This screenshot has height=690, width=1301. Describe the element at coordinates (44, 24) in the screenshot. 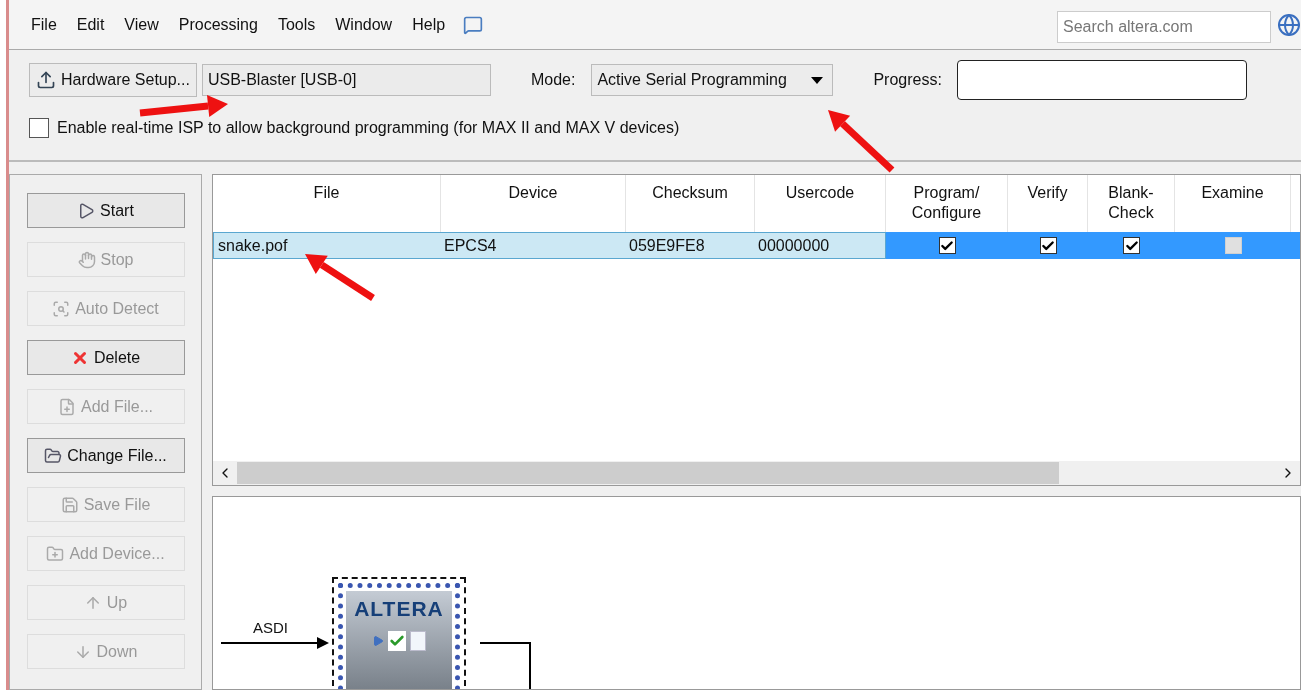

I see `menu-item: File` at that location.